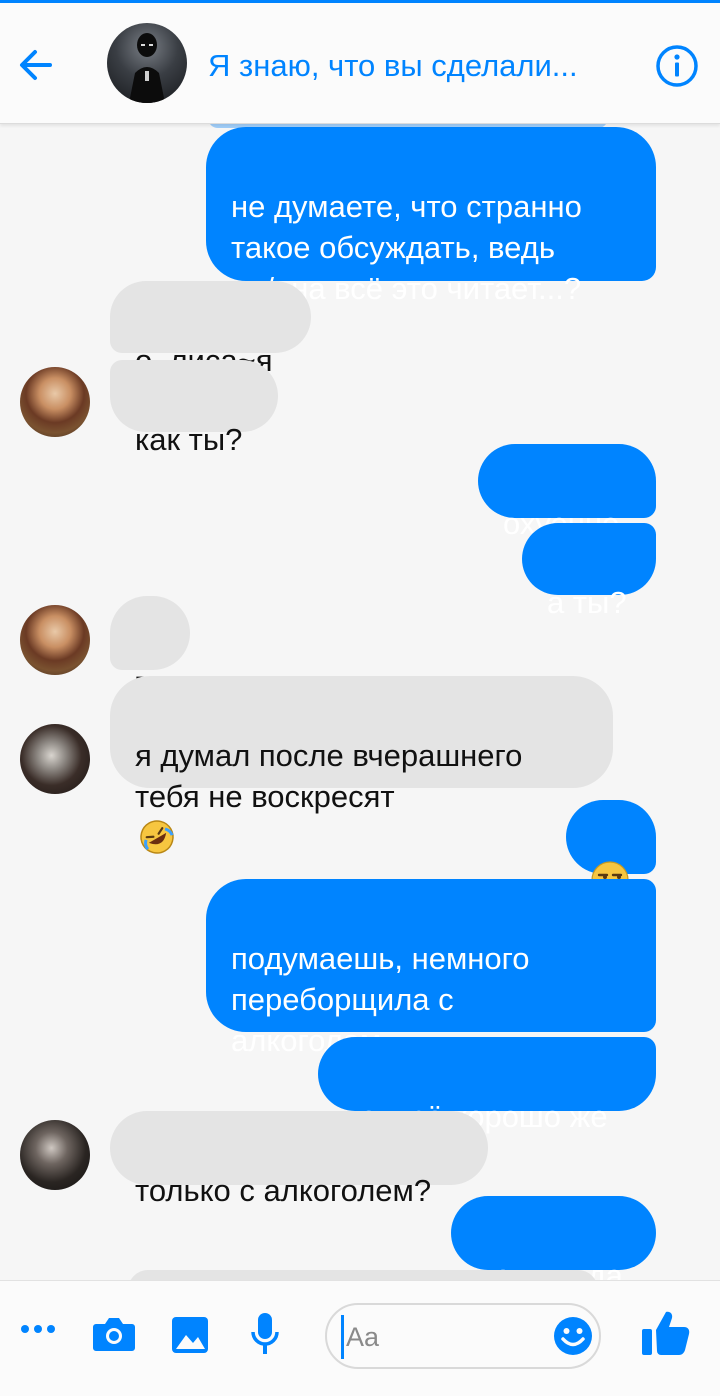 The image size is (720, 1396). What do you see at coordinates (573, 1336) in the screenshot?
I see `emoji-smile-icon` at bounding box center [573, 1336].